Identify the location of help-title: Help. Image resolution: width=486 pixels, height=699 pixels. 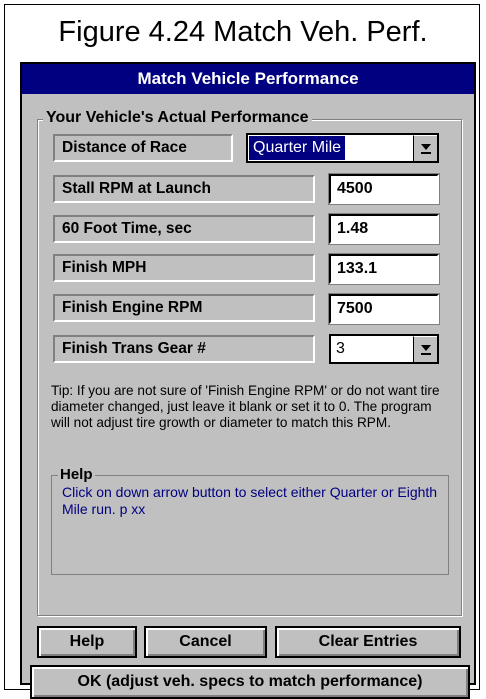
(76, 474).